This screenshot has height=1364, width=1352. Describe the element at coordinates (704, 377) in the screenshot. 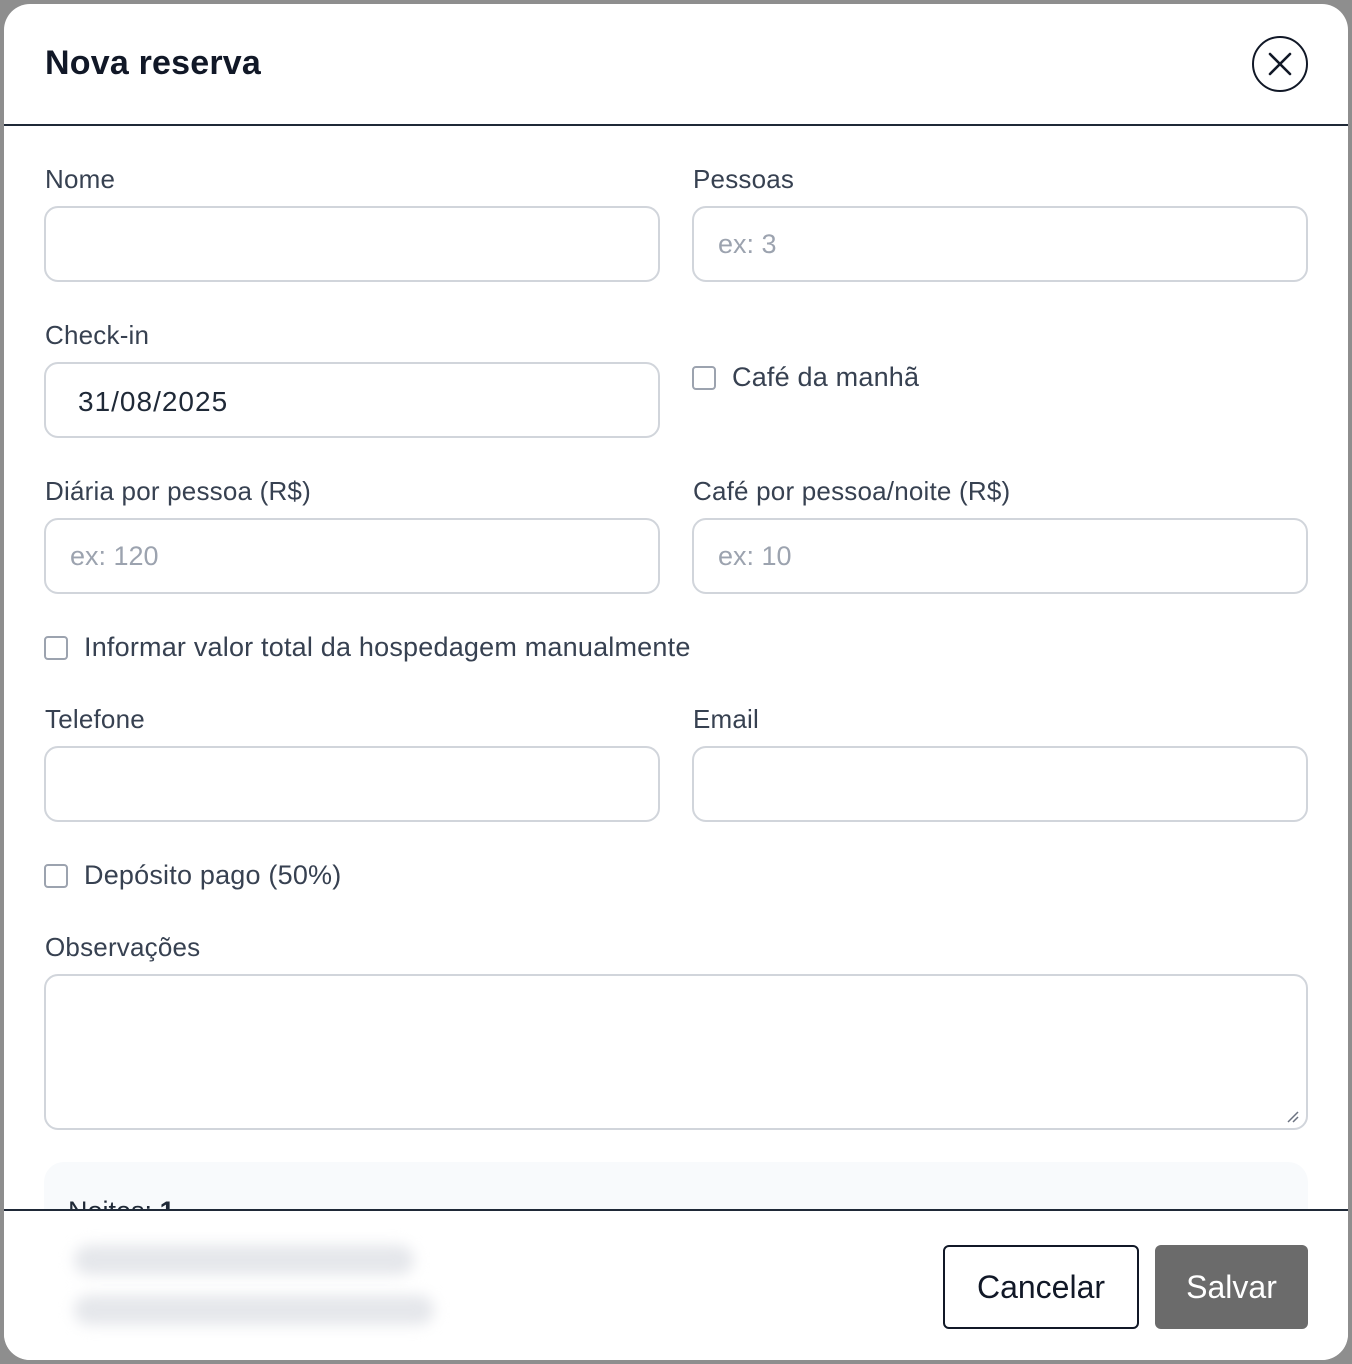

I see `cafe-manha-checkbox` at that location.